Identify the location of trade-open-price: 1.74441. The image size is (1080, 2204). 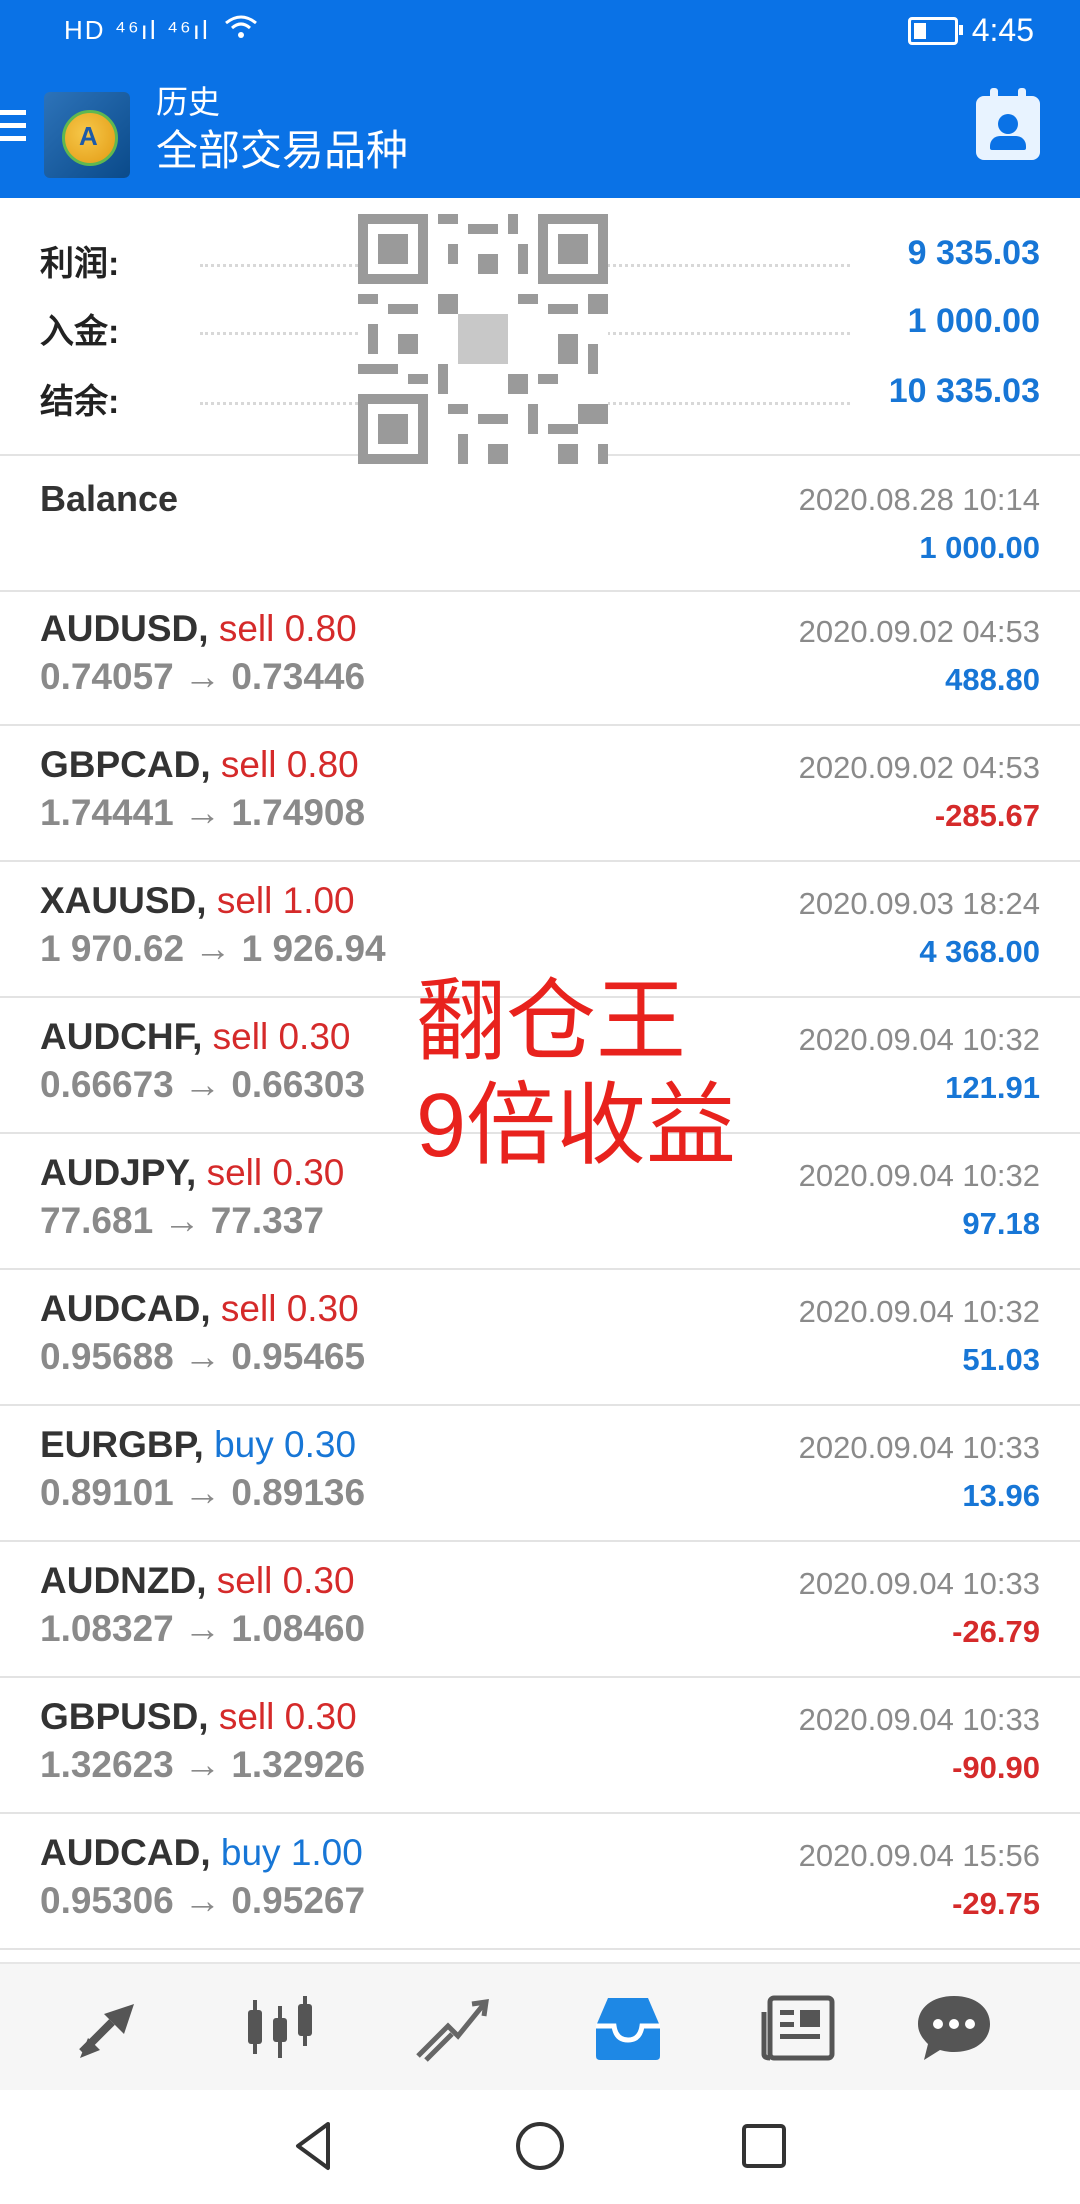
(107, 812).